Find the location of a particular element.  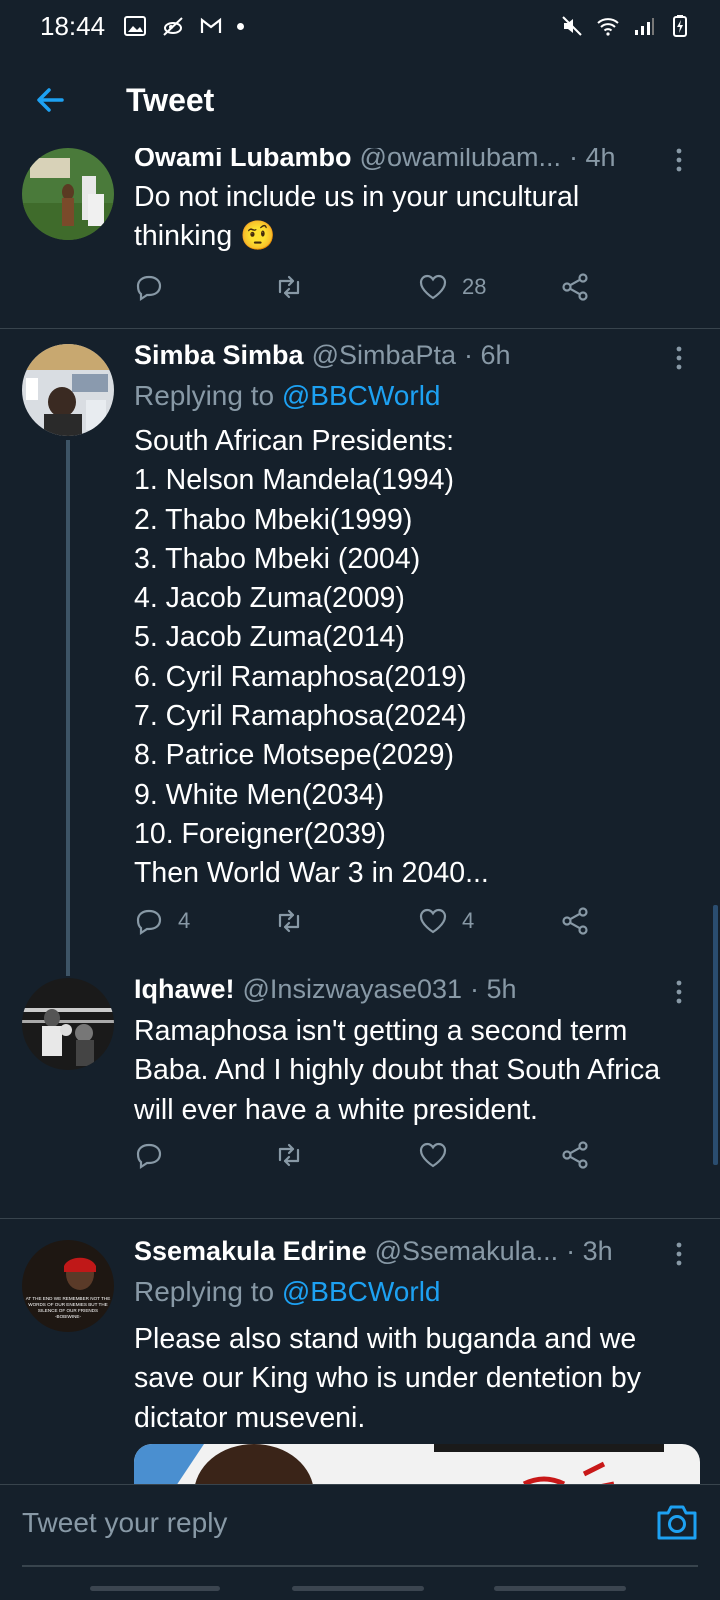

status-time: 18:44 is located at coordinates (73, 25).